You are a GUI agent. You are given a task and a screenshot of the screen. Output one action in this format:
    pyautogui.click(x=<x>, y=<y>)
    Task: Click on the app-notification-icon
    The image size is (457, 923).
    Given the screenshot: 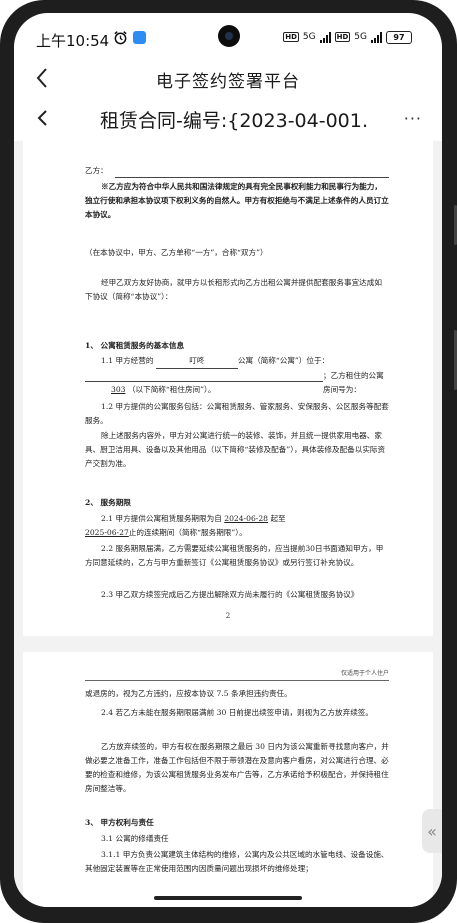 What is the action you would take?
    pyautogui.click(x=139, y=37)
    